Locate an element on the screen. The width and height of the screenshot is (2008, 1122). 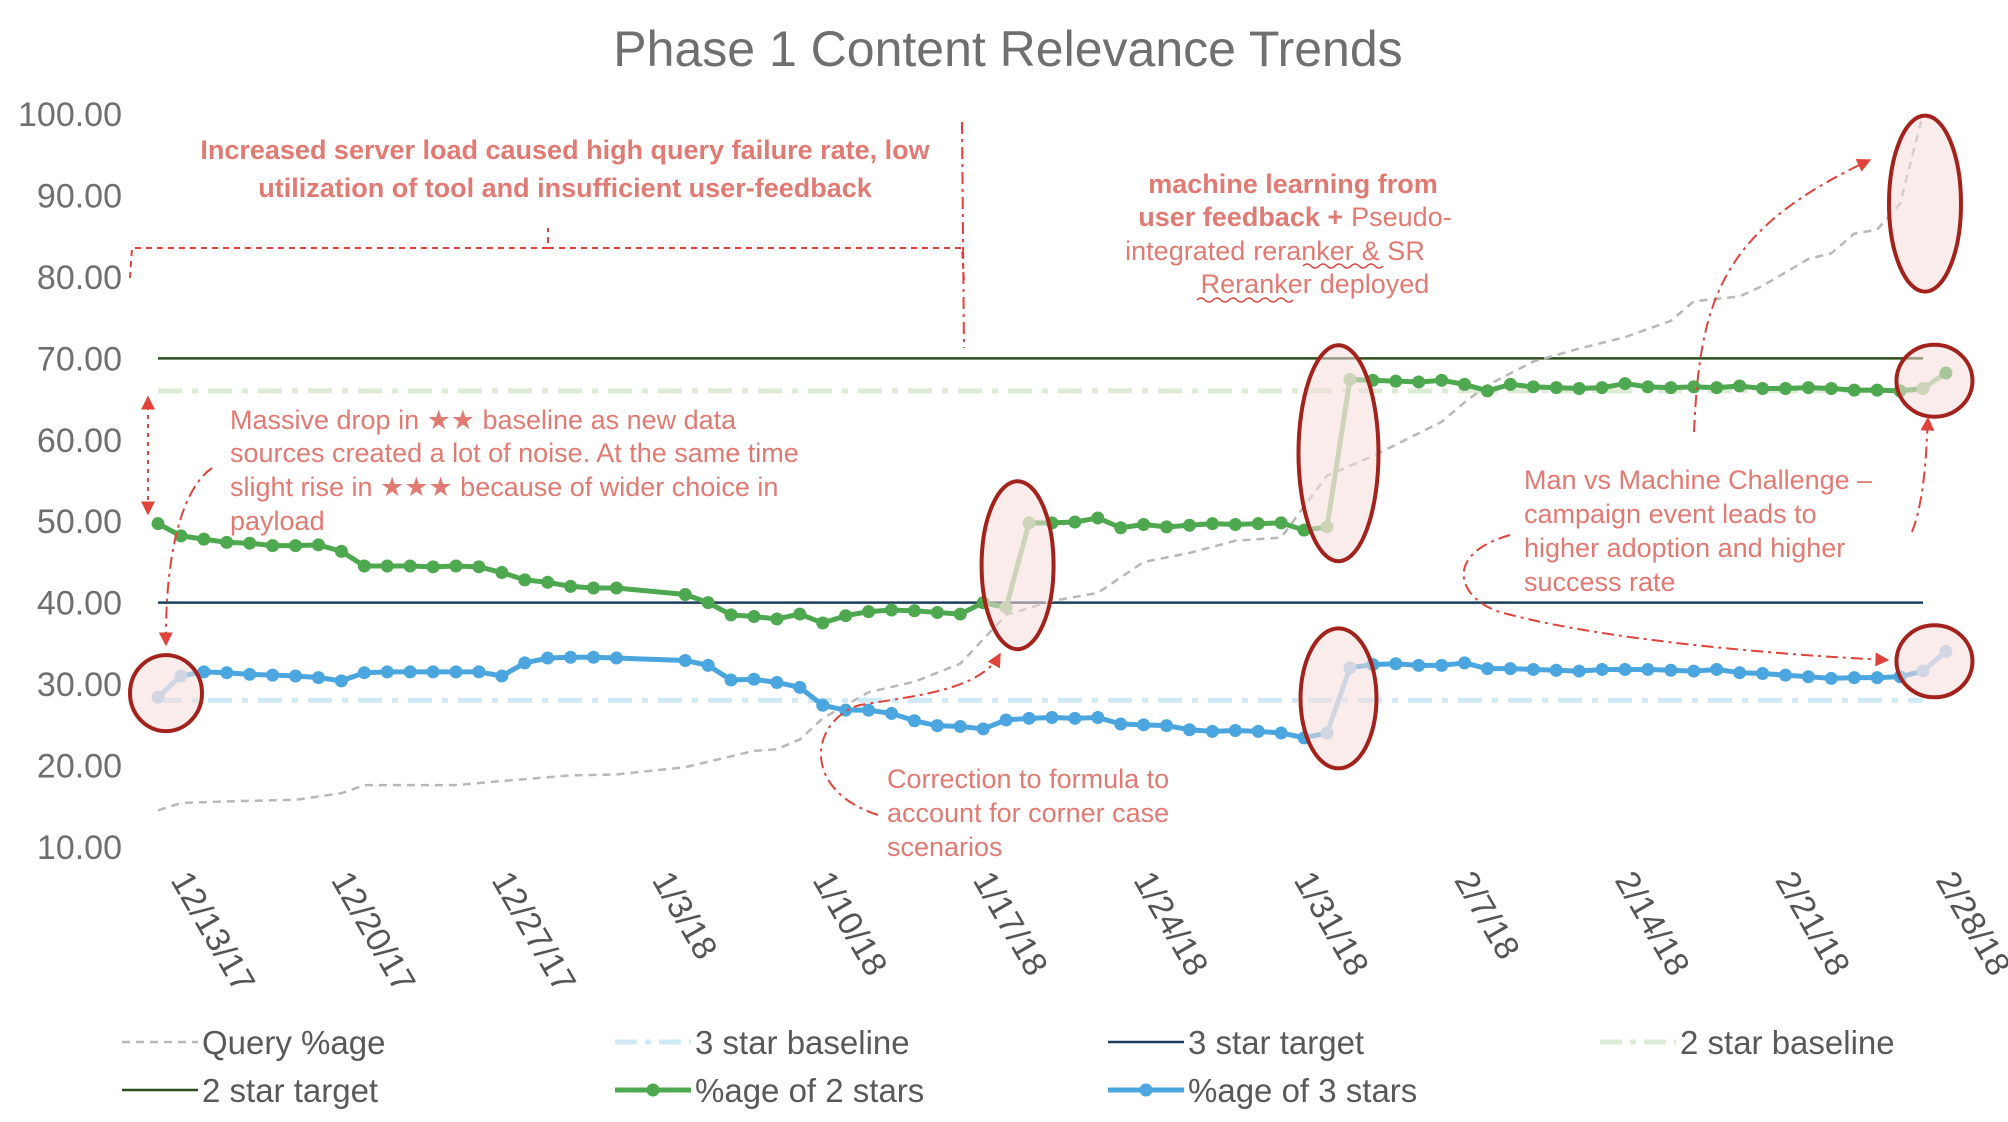
x-tick-label: 12/27/17 is located at coordinates (533, 932).